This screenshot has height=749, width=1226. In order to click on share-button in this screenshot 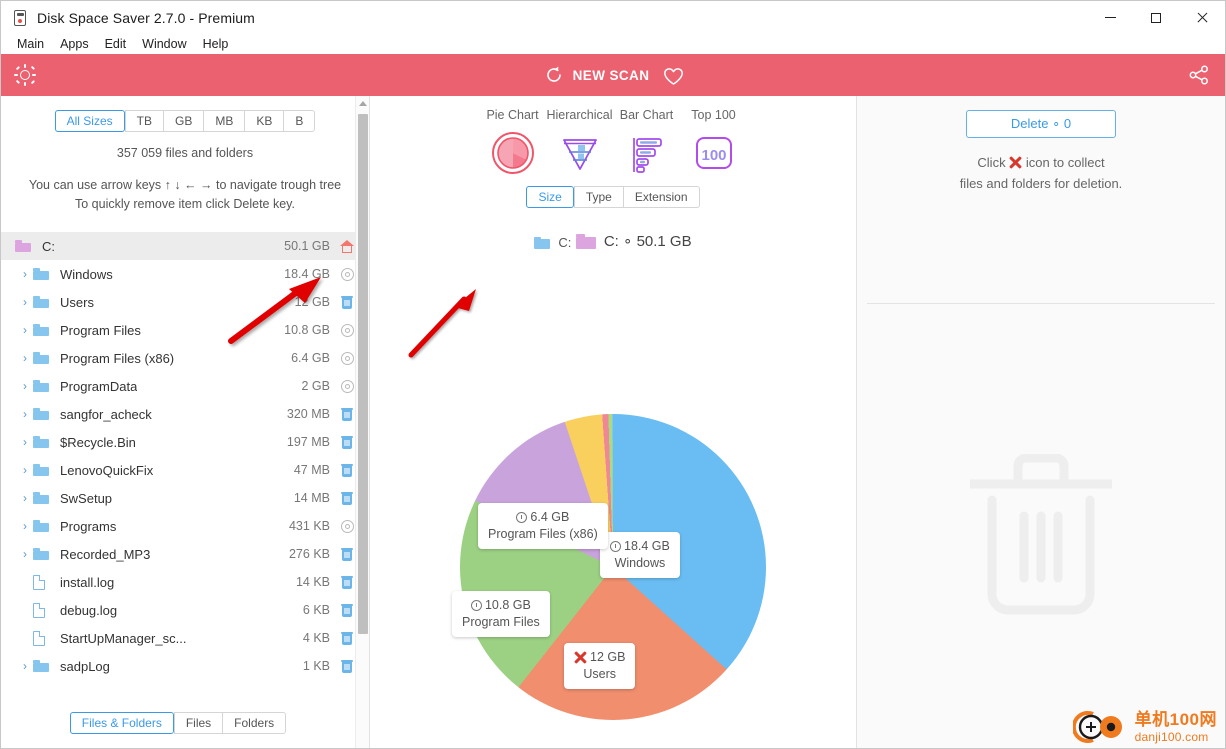, I will do `click(1199, 75)`.